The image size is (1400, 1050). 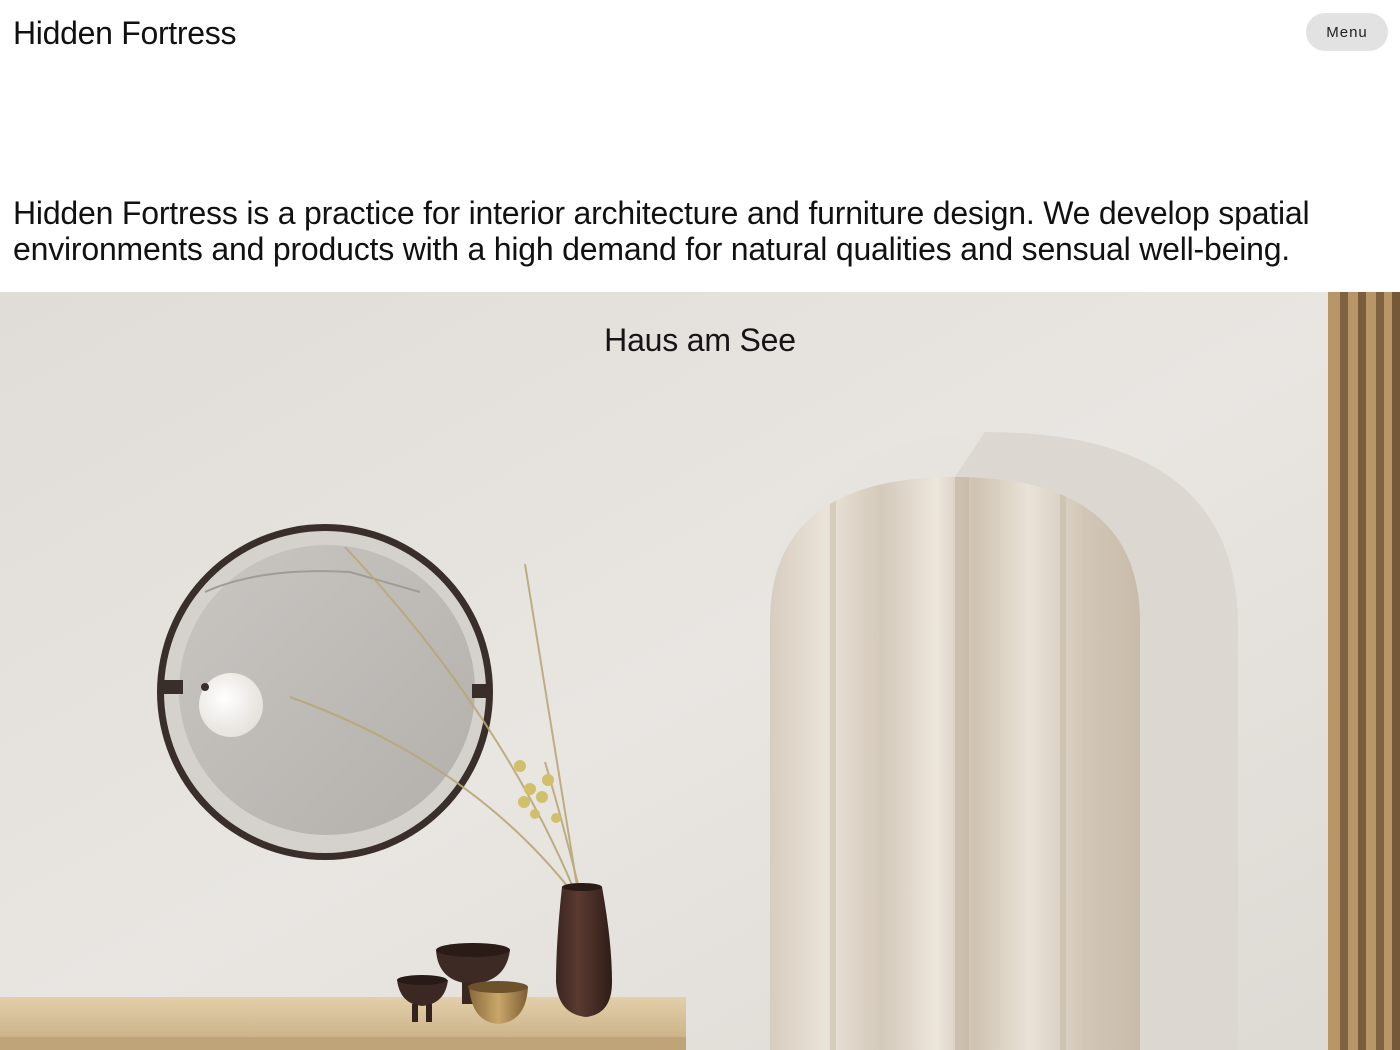 I want to click on project-title: Haus am See, so click(x=700, y=340).